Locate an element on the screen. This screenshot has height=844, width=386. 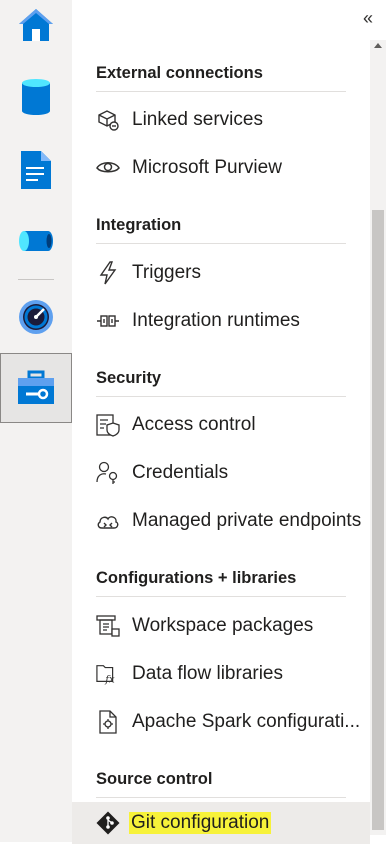
data-icon is located at coordinates (36, 97).